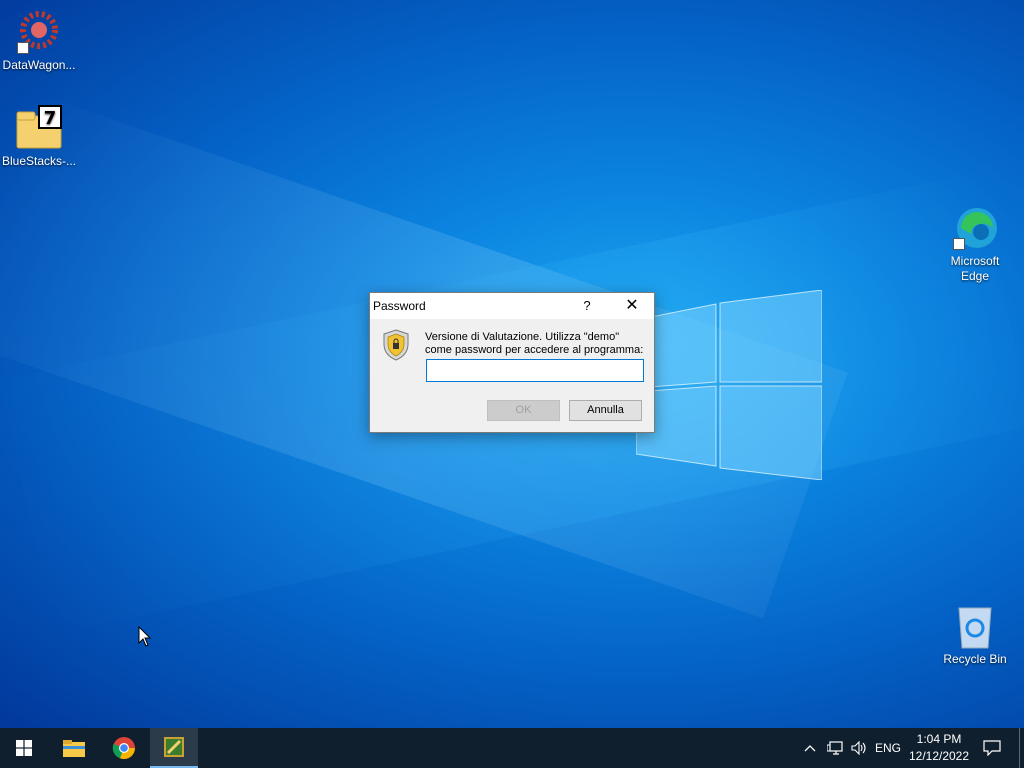 This screenshot has width=1024, height=768. Describe the element at coordinates (512, 306) in the screenshot. I see `dialog-title-bar: Password ? ✕` at that location.